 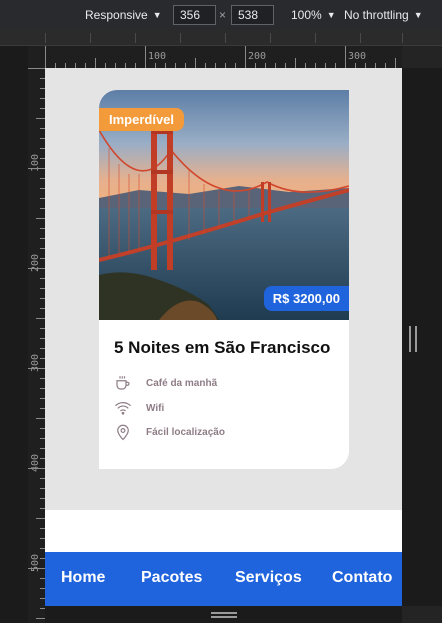 I want to click on wifi-icon, so click(x=123, y=408).